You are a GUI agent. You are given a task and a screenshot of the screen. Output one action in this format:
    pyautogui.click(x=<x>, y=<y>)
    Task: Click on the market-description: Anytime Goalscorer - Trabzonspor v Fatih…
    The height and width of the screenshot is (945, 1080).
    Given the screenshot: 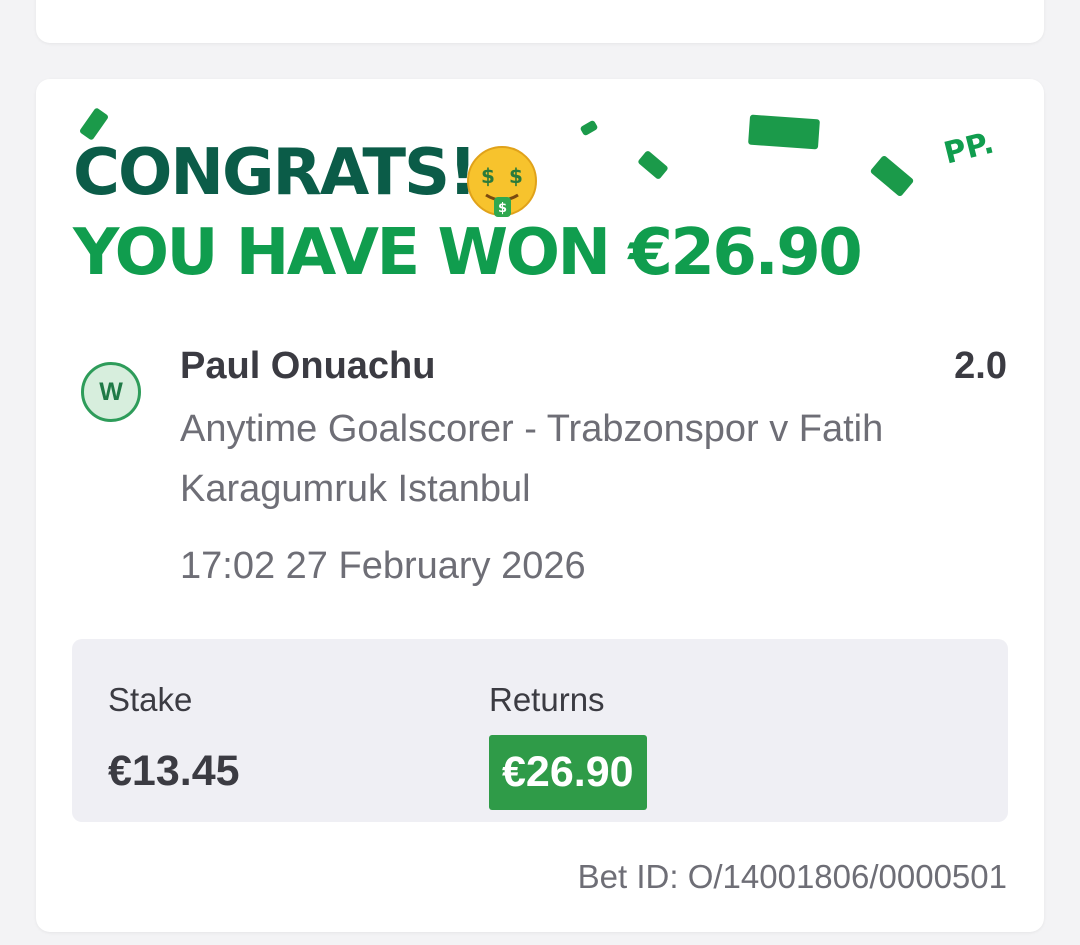 What is the action you would take?
    pyautogui.click(x=532, y=459)
    